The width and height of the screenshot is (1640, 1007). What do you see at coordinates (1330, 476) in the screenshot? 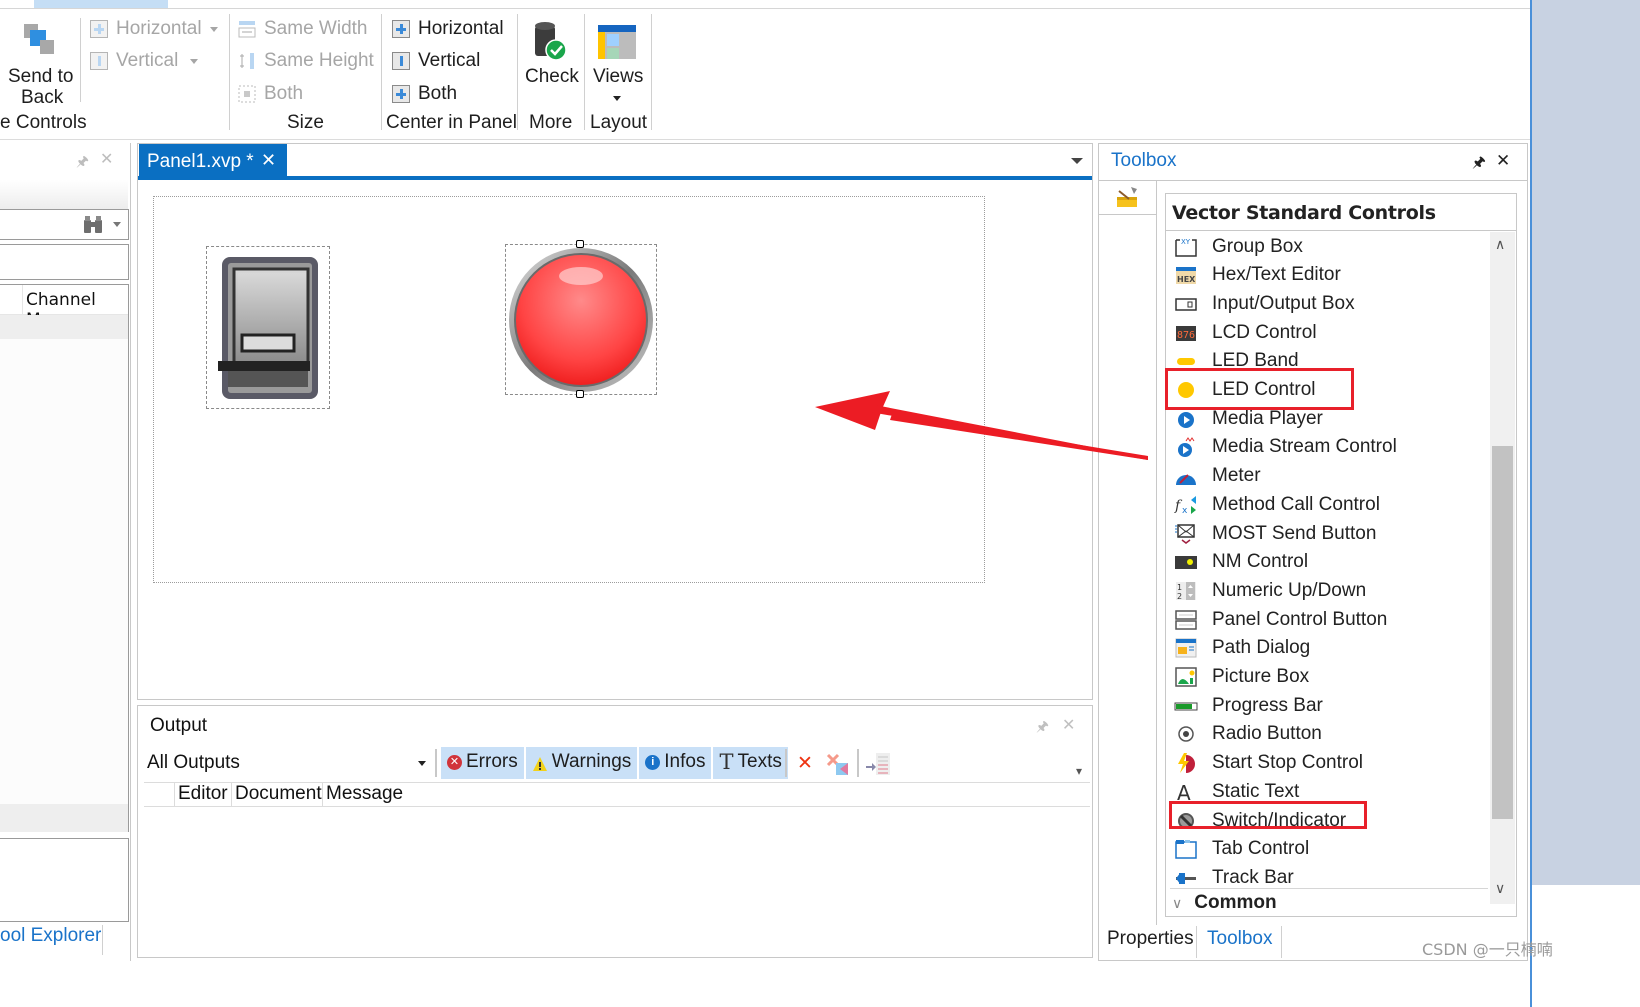
I see `toolbox-item: Meter` at bounding box center [1330, 476].